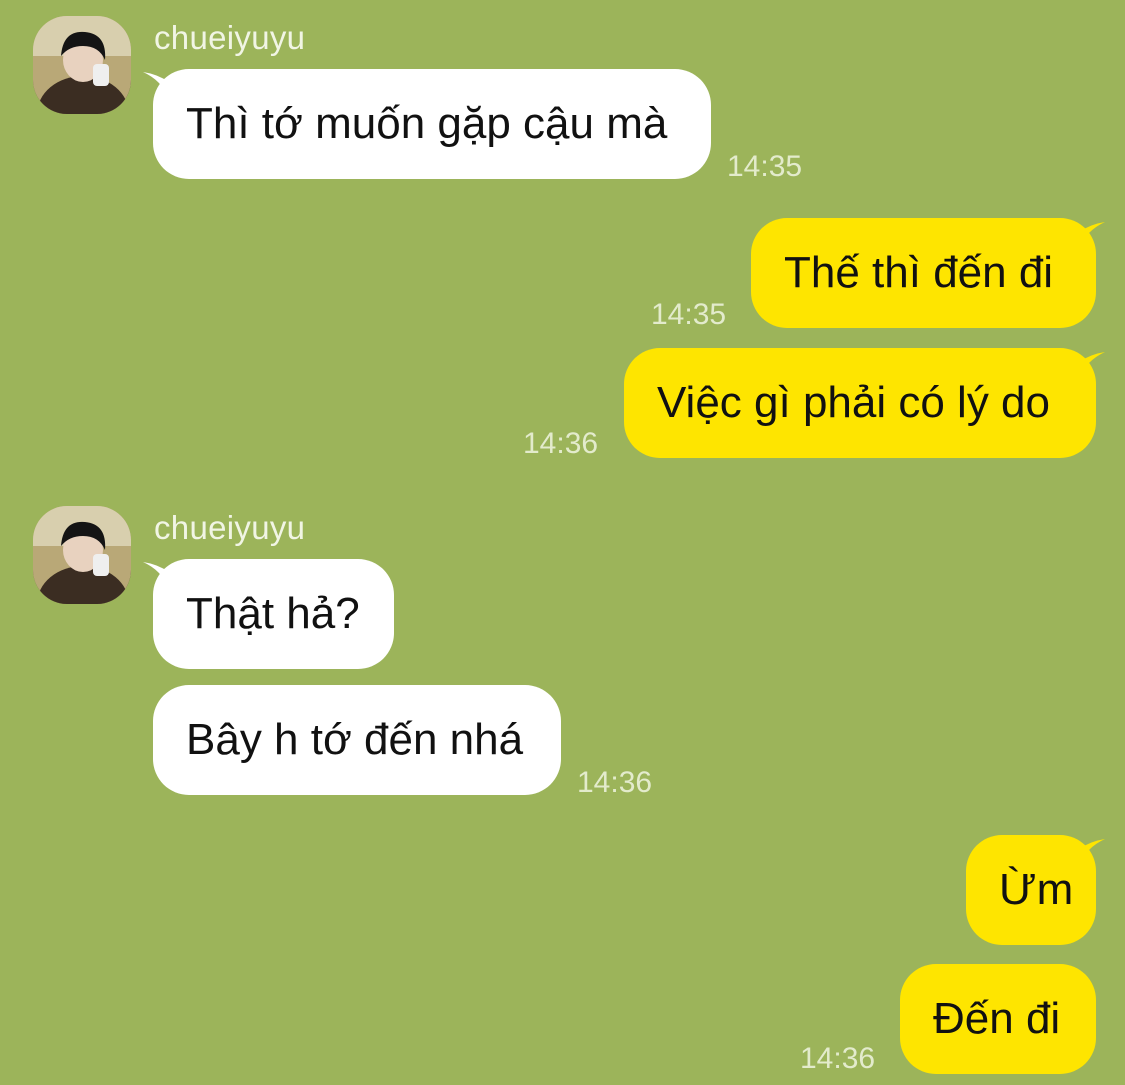  Describe the element at coordinates (860, 403) in the screenshot. I see `message-bubble-outgoing: Việc gì phải có lý do` at that location.